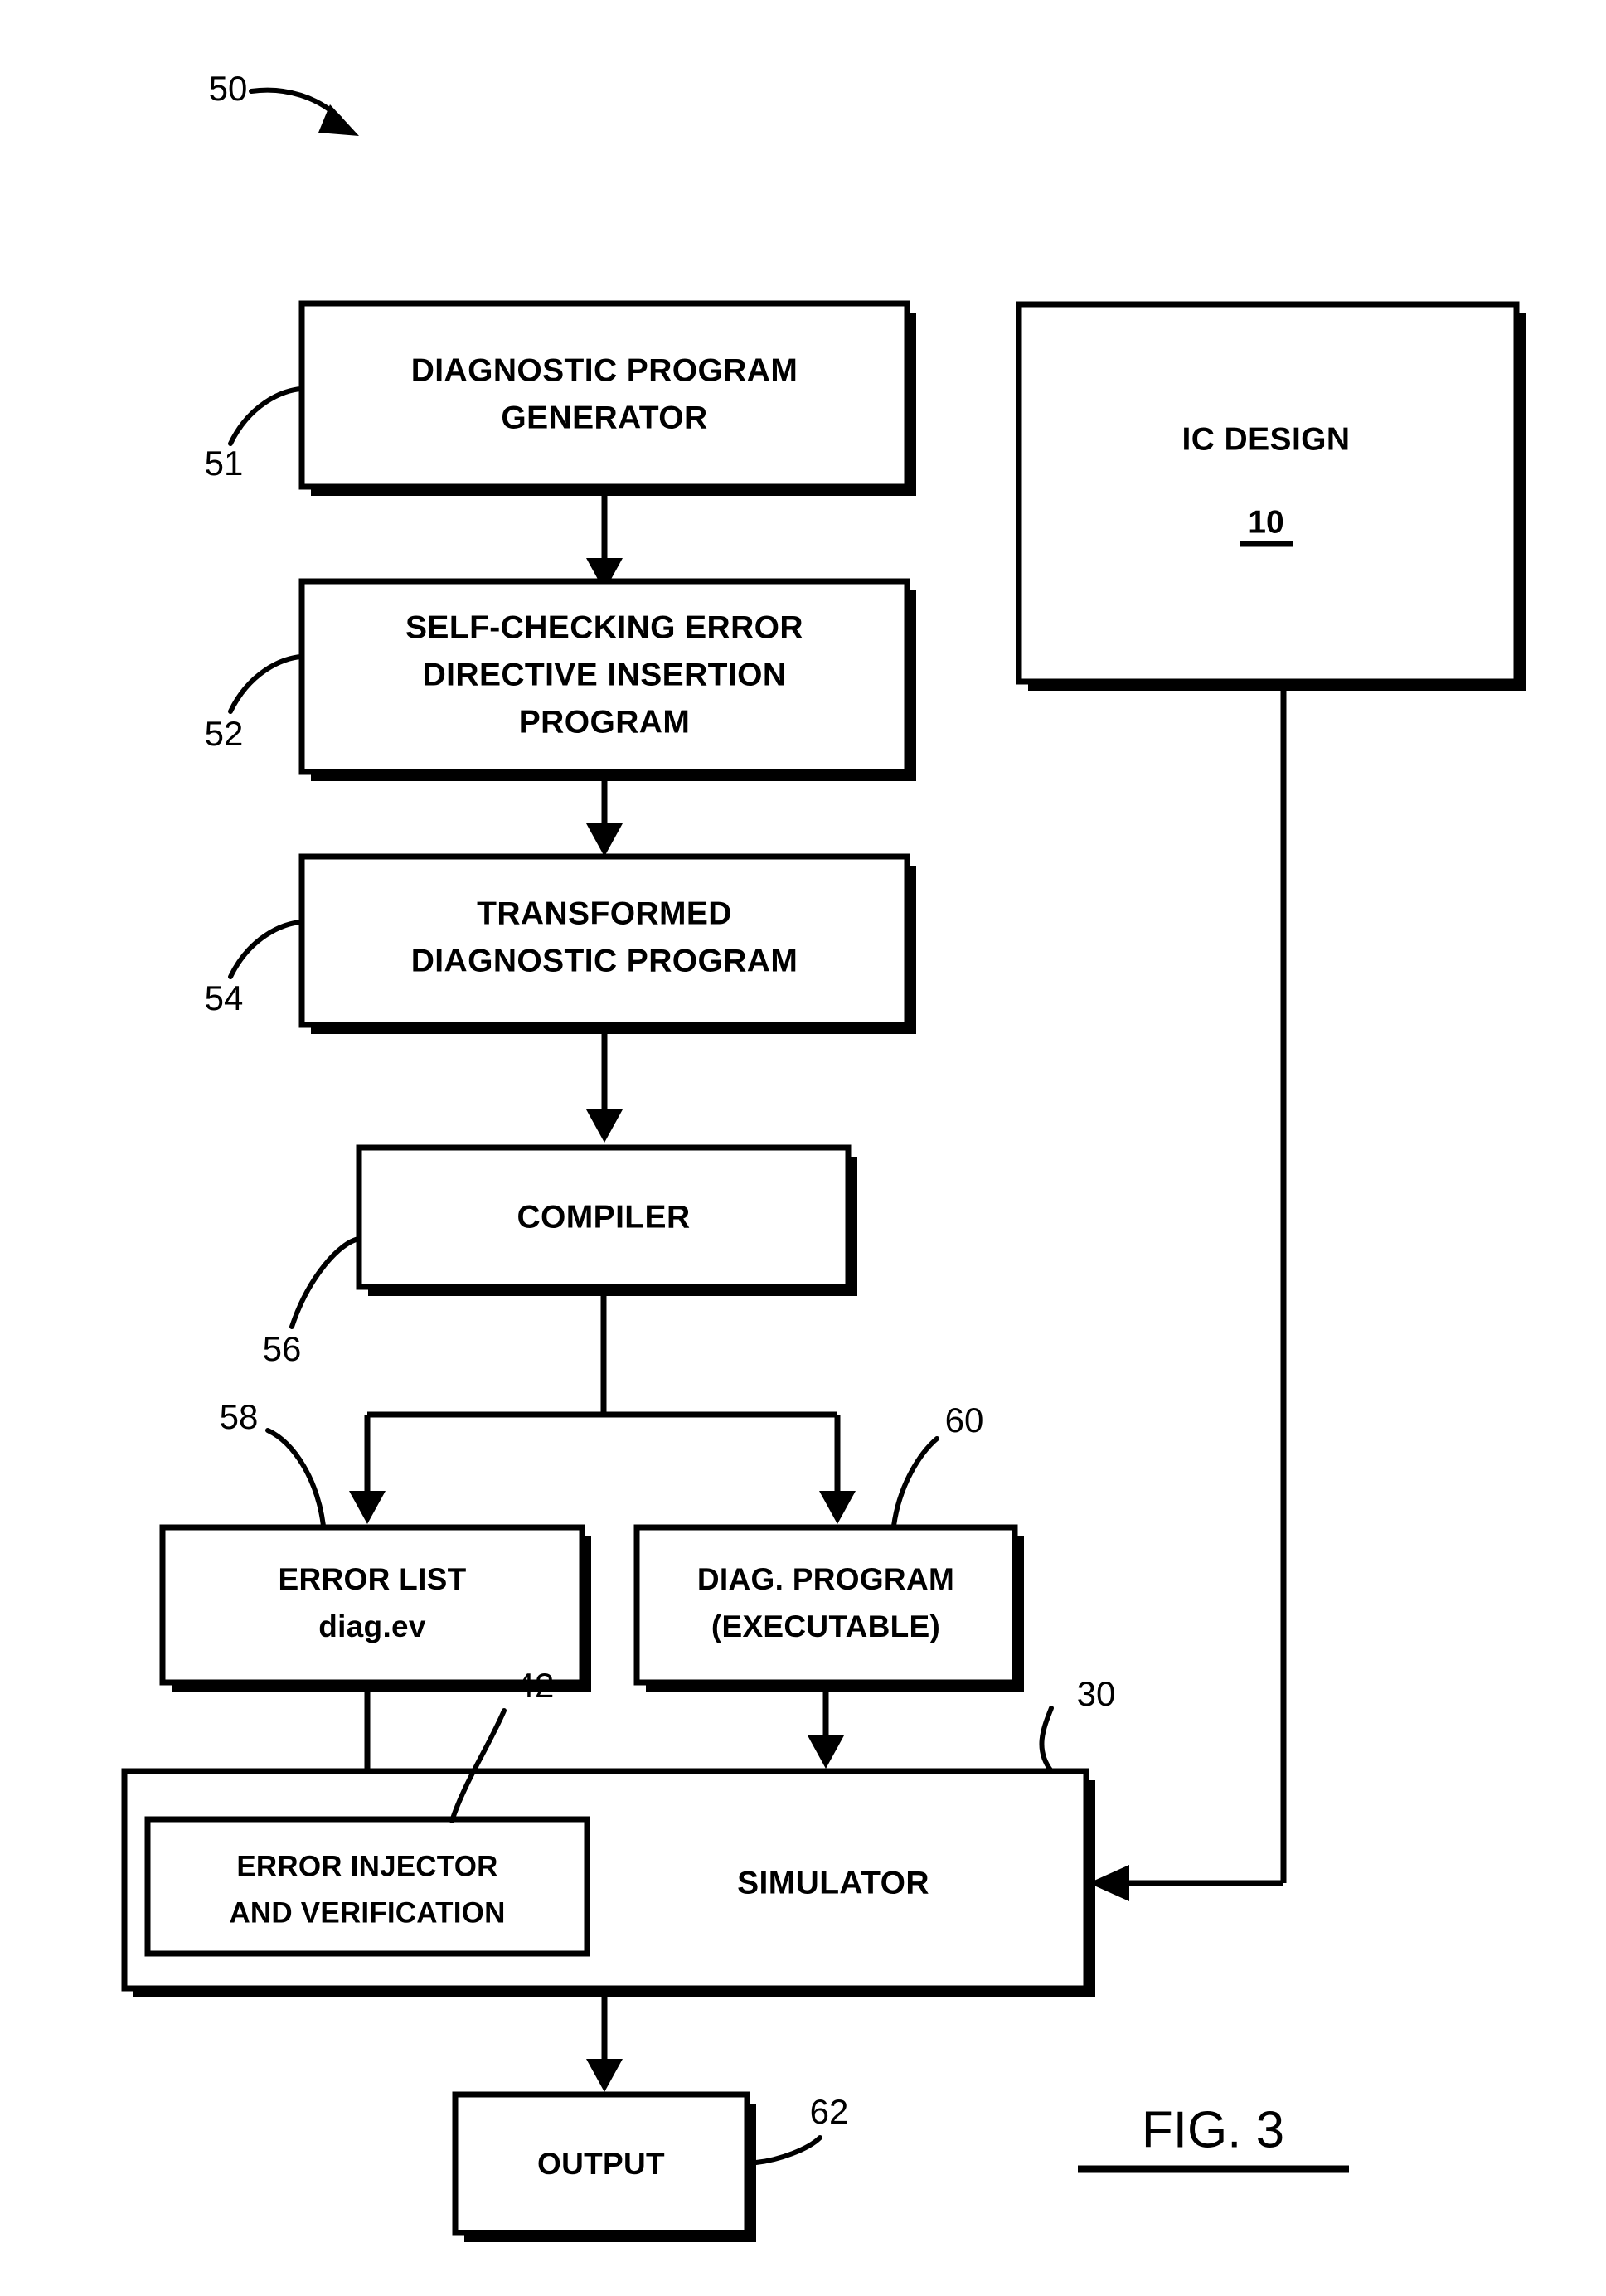 The image size is (1606, 2296). Describe the element at coordinates (372, 1626) in the screenshot. I see `box-label-errorlist-line2: diag.ev` at that location.